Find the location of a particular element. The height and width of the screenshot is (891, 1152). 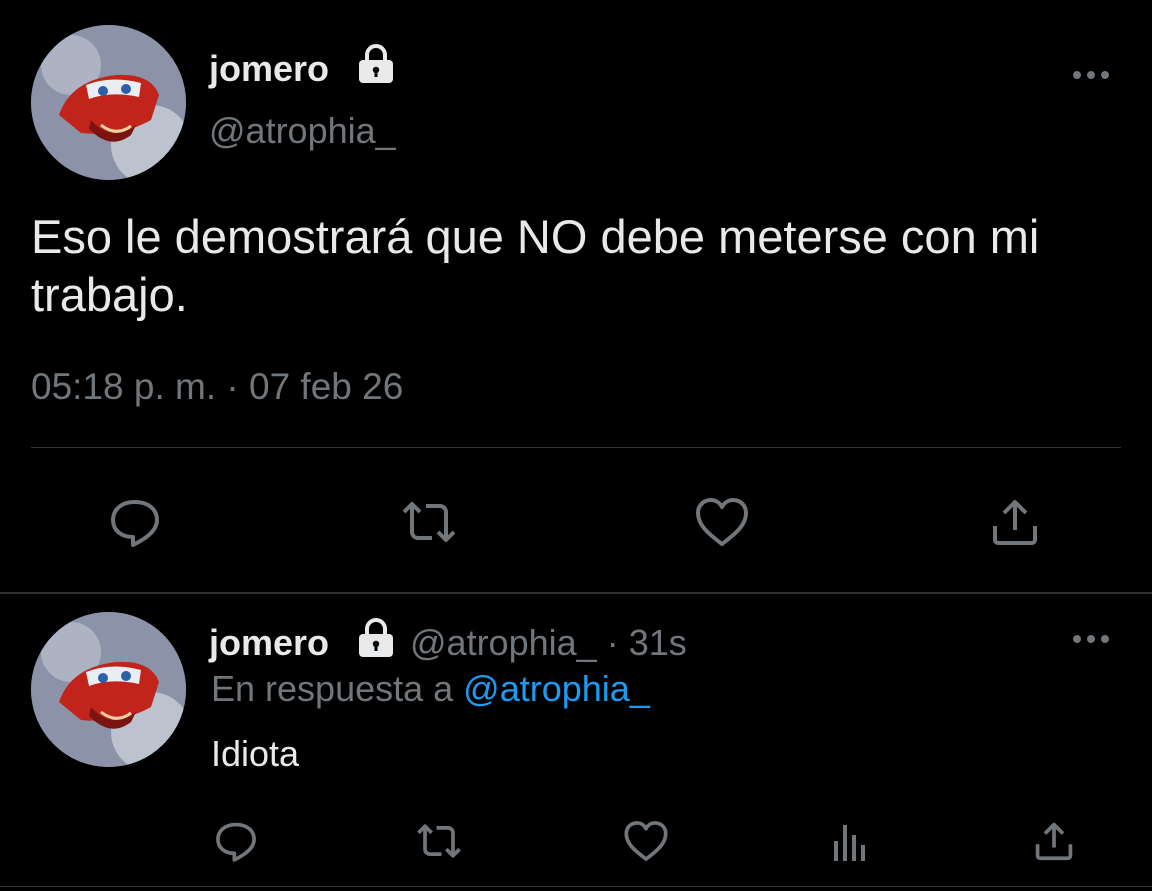

reply-context: En respuesta a @atrophia_ is located at coordinates (430, 689).